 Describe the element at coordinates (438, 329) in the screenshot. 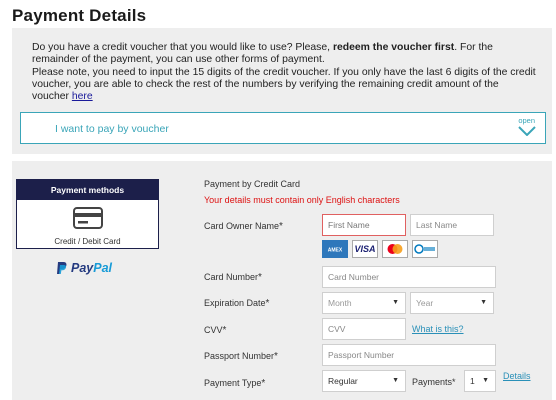

I see `what-is-this-link: What is this?` at that location.